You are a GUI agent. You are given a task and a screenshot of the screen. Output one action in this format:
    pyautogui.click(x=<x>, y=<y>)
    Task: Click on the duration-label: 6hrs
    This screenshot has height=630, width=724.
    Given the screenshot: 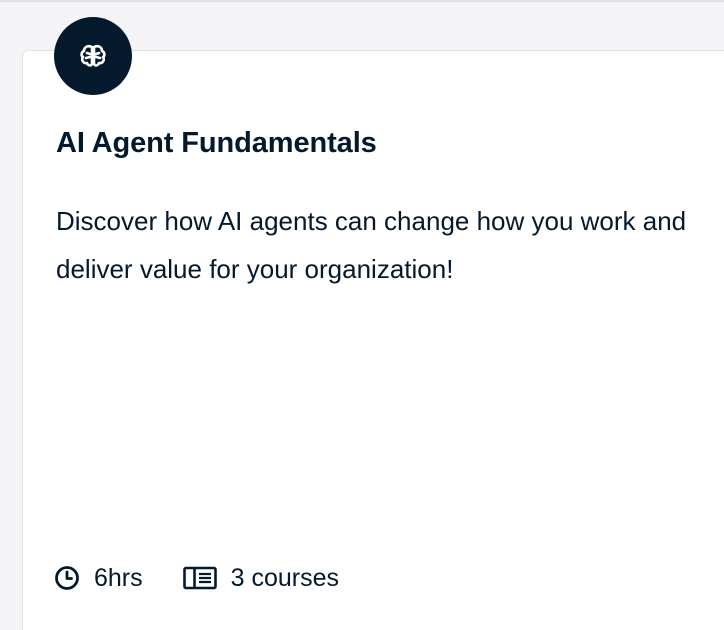 What is the action you would take?
    pyautogui.click(x=118, y=577)
    